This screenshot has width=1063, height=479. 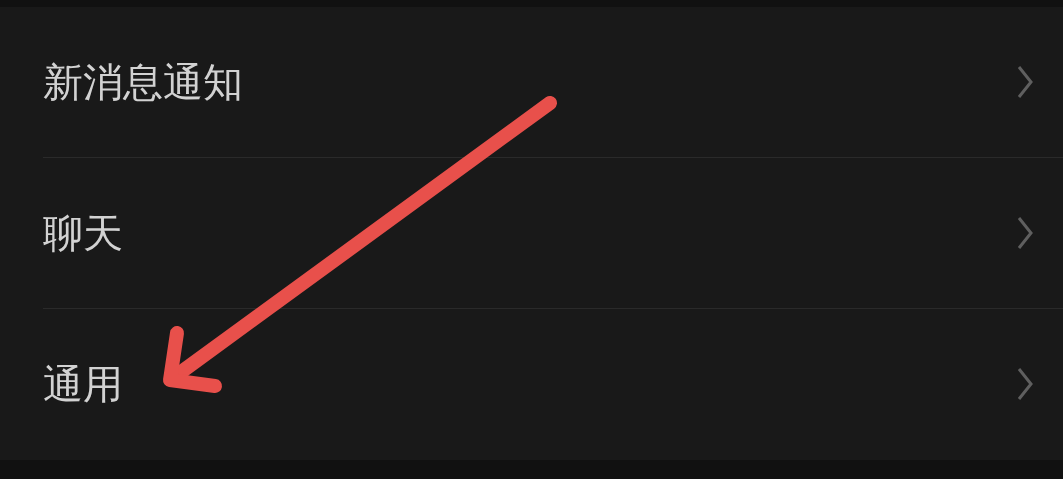 I want to click on row-label: 通用, so click(x=83, y=384).